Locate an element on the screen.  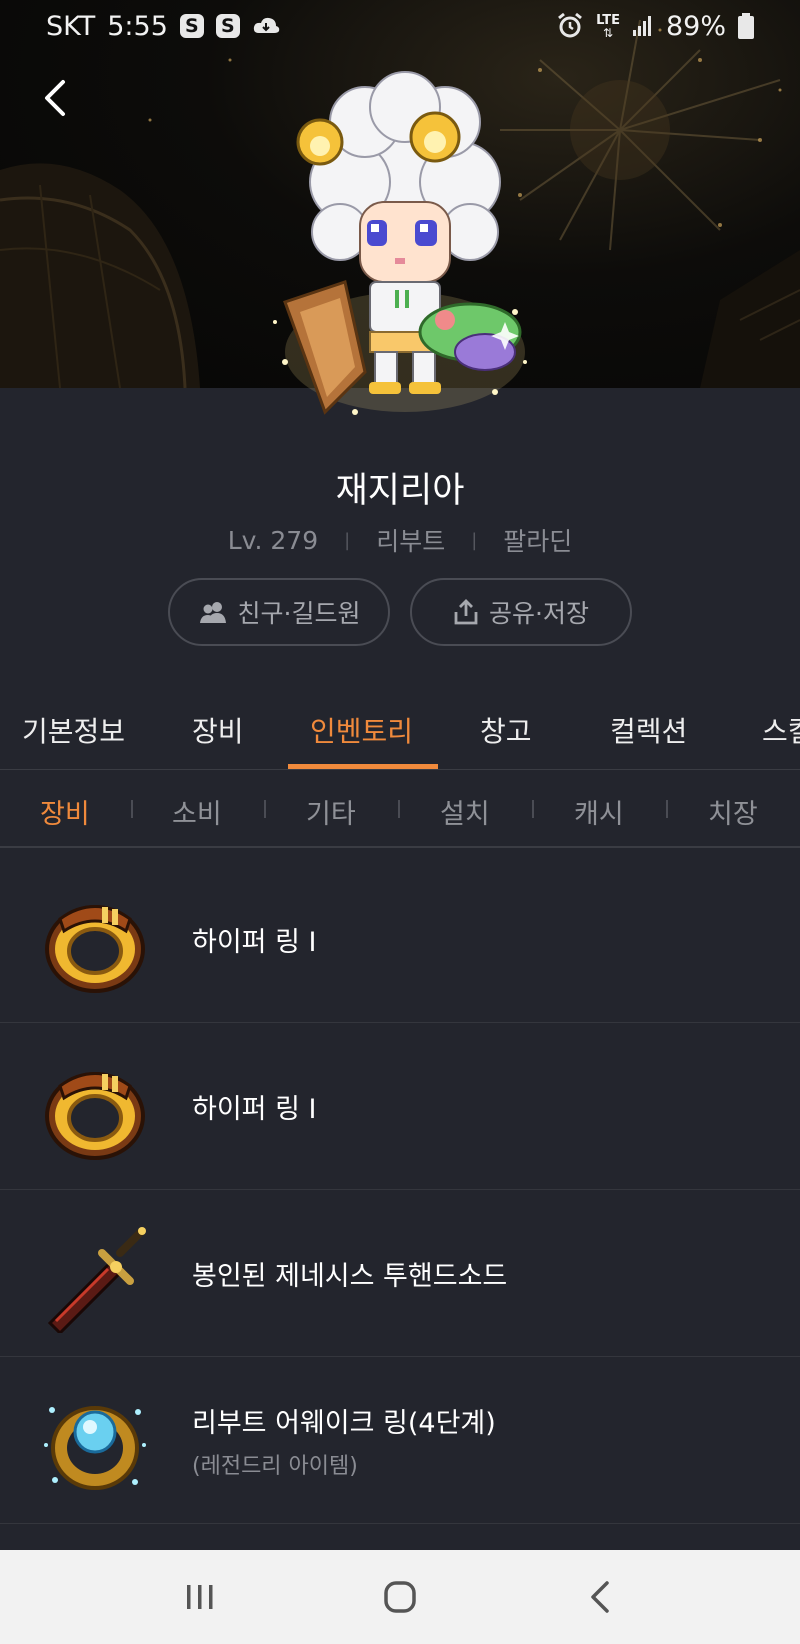
awake-ring-icon is located at coordinates (95, 1448).